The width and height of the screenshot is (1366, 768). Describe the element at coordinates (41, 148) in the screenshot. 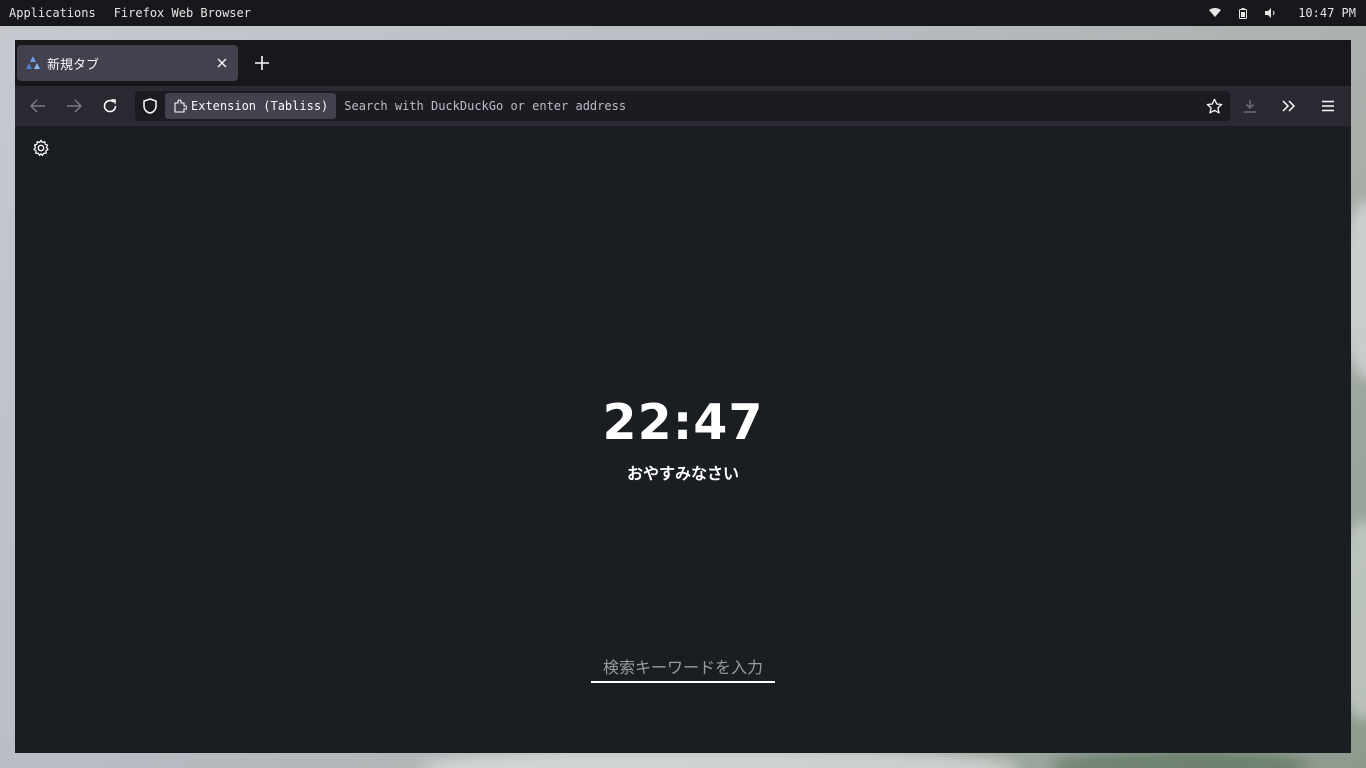

I see `gear-icon` at that location.